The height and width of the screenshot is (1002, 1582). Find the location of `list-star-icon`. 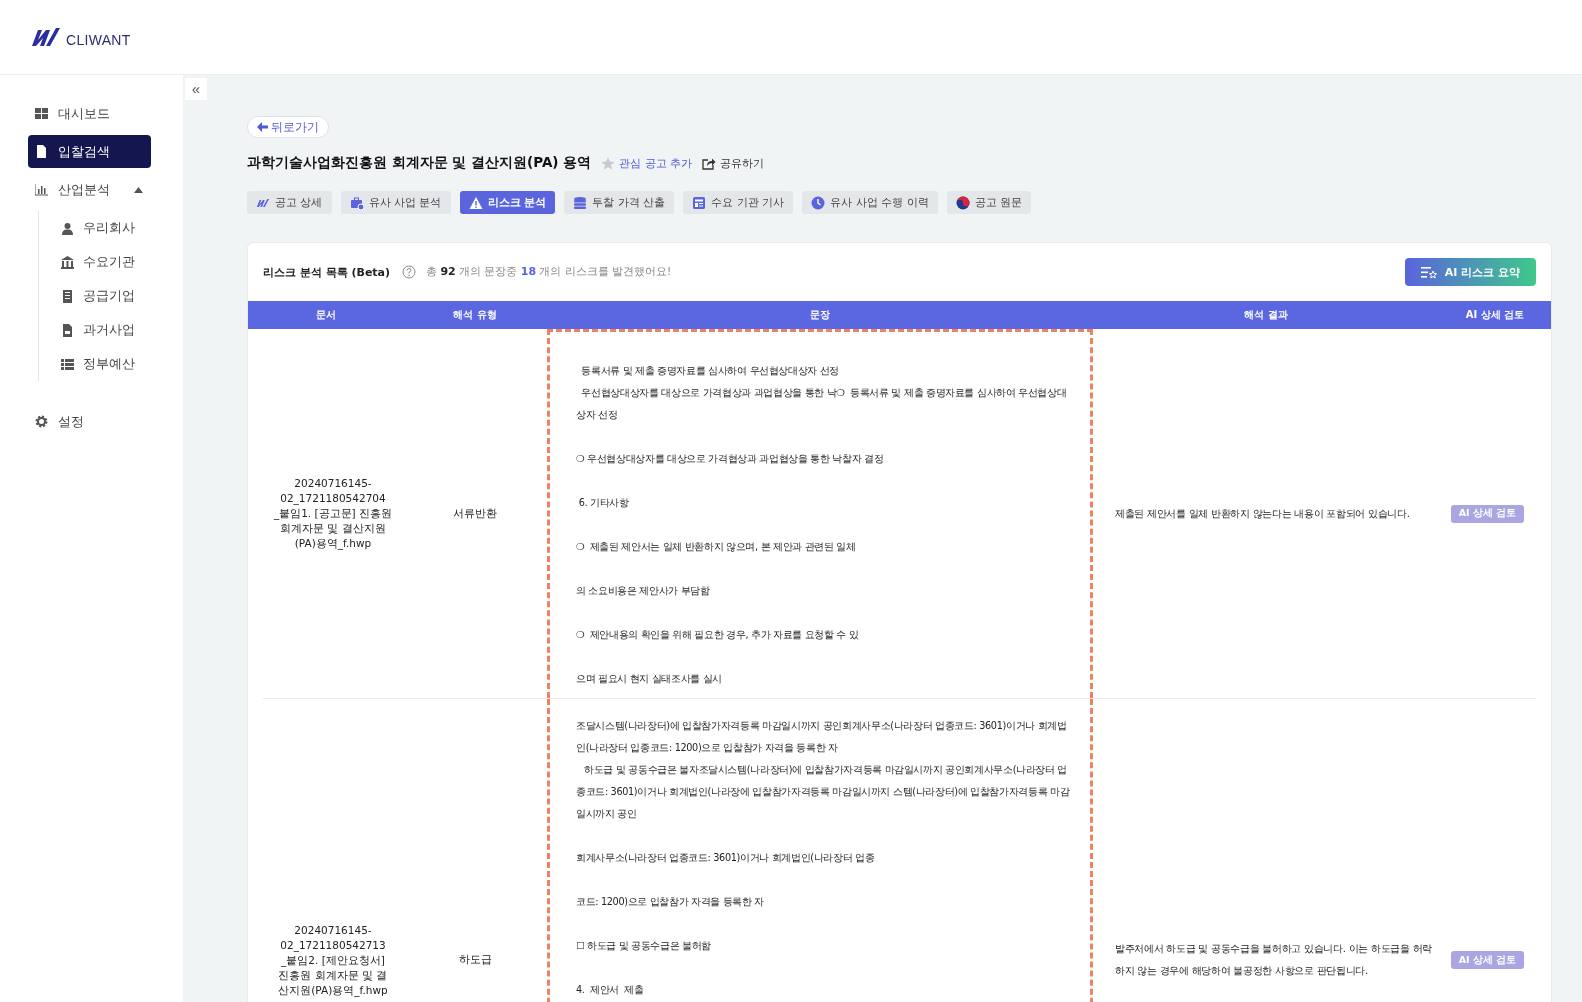

list-star-icon is located at coordinates (1428, 272).